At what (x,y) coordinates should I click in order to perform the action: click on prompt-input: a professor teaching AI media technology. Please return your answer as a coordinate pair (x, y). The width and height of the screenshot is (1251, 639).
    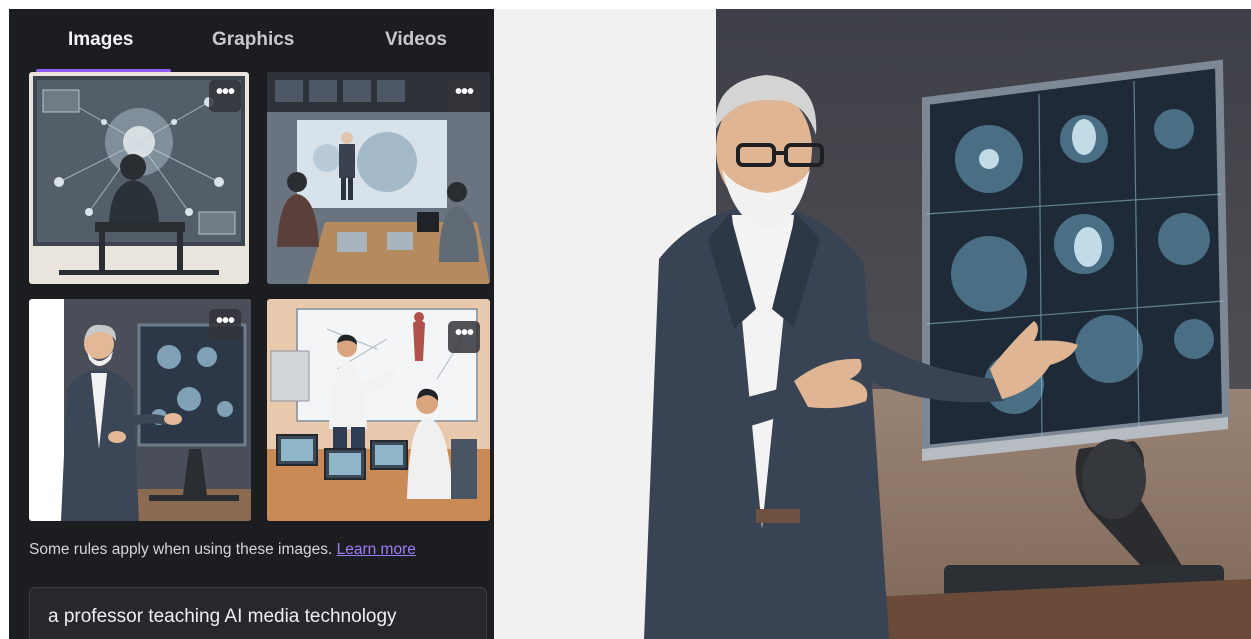
    Looking at the image, I should click on (258, 613).